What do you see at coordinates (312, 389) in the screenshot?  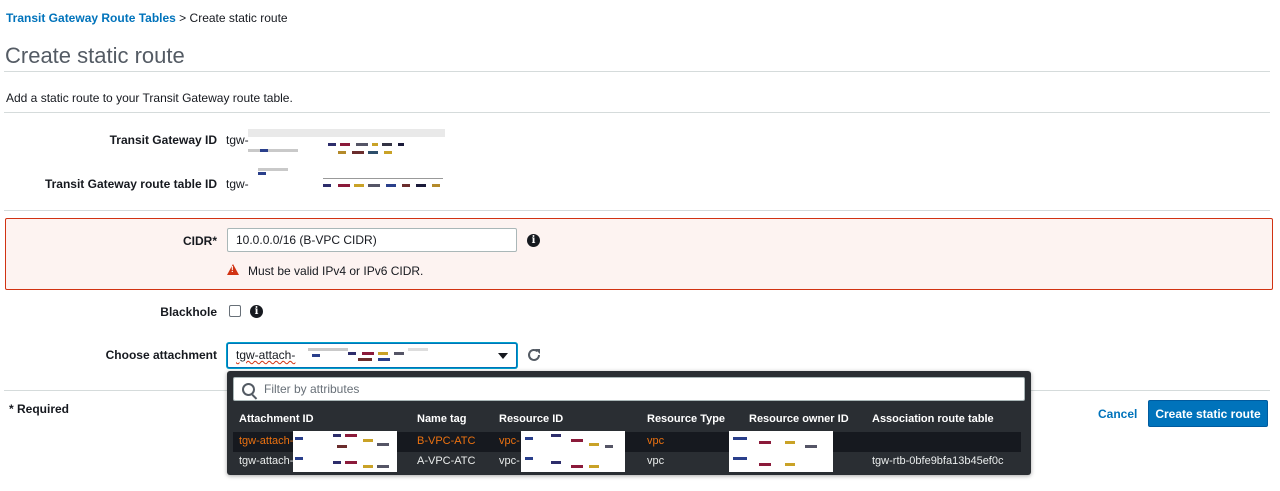 I see `filter-placeholder: Filter by attributes` at bounding box center [312, 389].